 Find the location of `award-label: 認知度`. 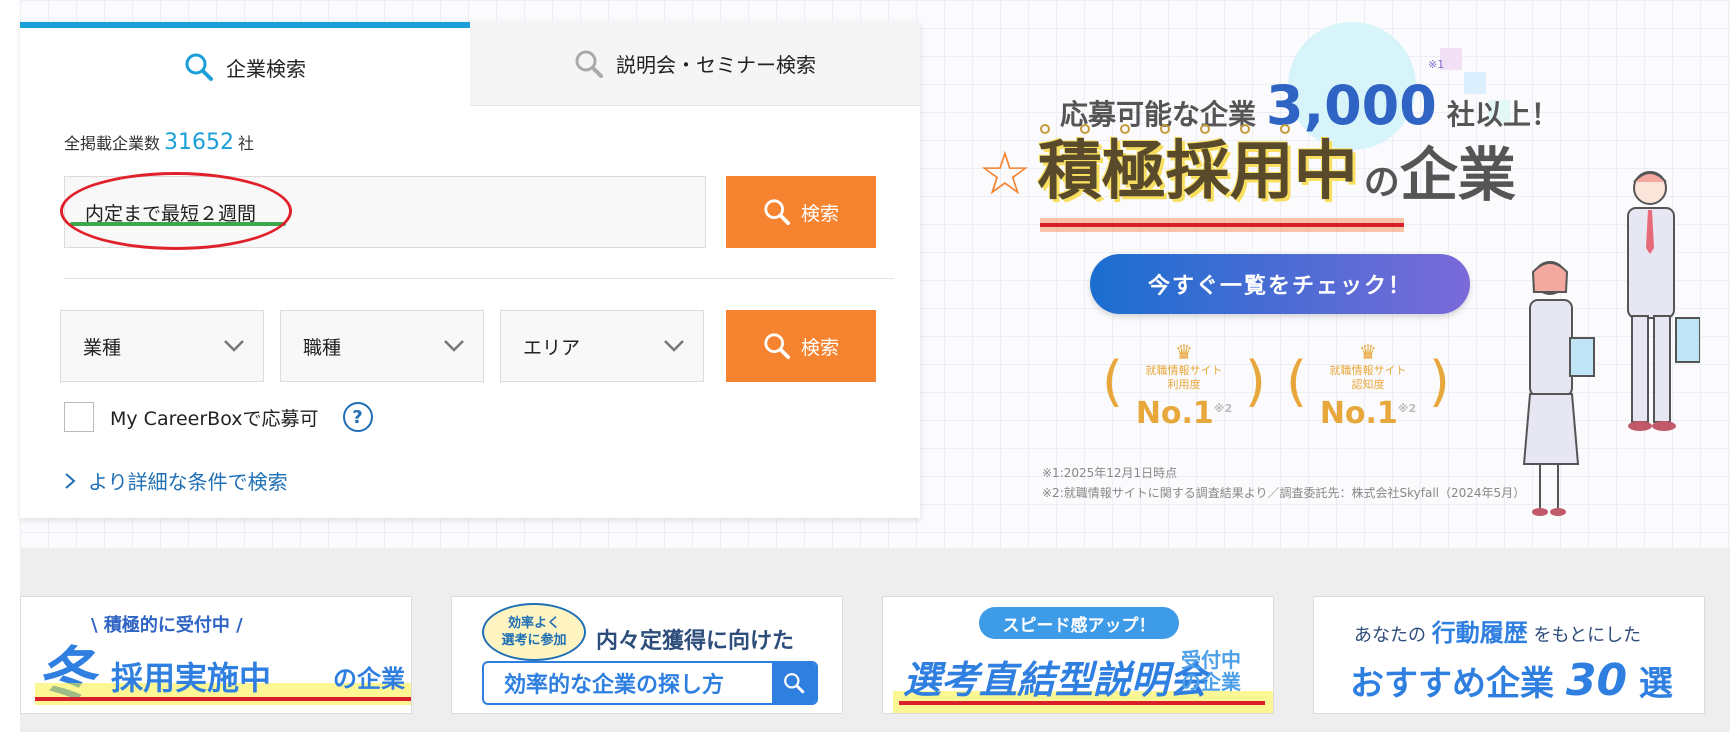

award-label: 認知度 is located at coordinates (1368, 384).